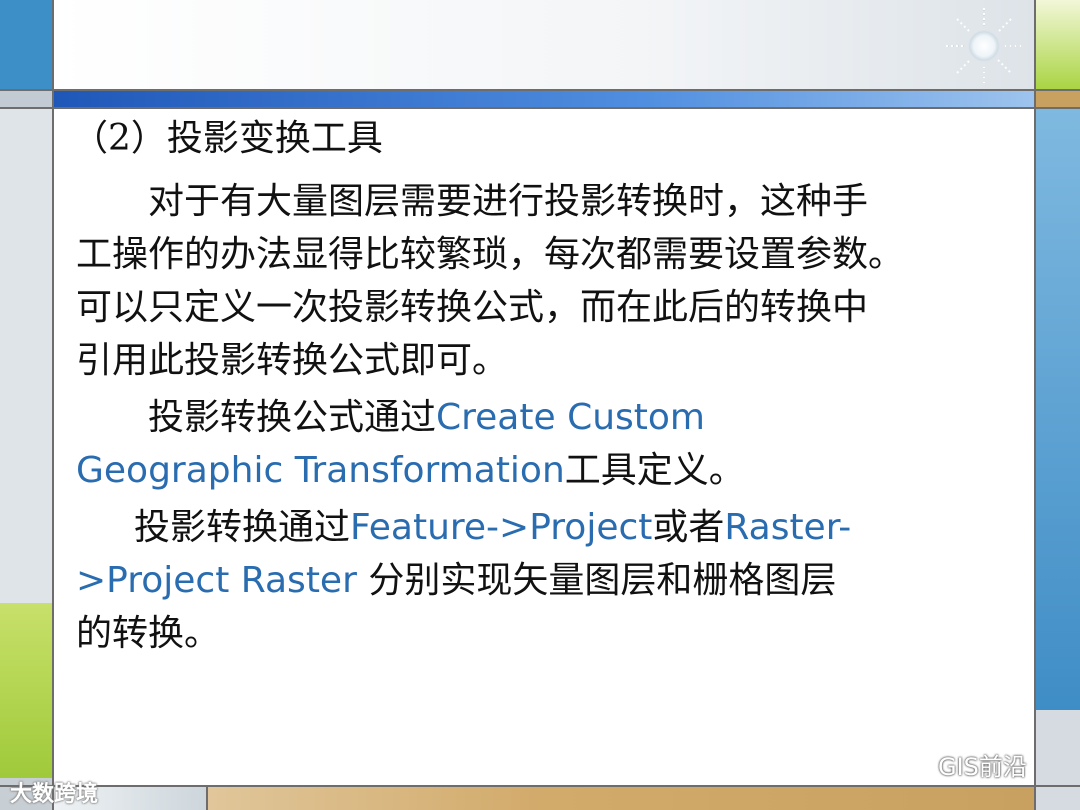 Image resolution: width=1080 pixels, height=810 pixels. Describe the element at coordinates (501, 527) in the screenshot. I see `tool-name-feature-project: Feature->Project` at that location.